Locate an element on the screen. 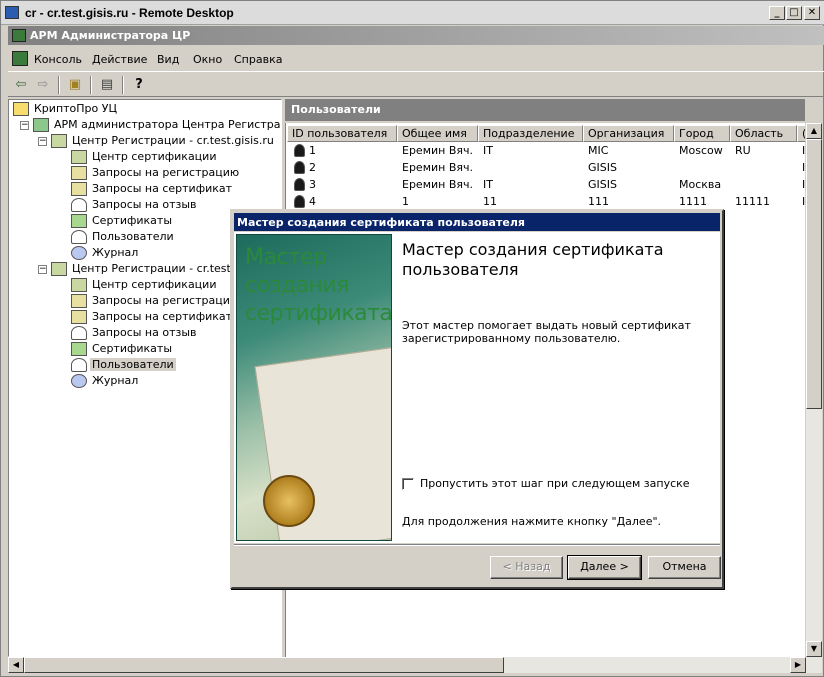 This screenshot has width=824, height=677. horizontal-scrollbar: ◀ ▶ is located at coordinates (415, 665).